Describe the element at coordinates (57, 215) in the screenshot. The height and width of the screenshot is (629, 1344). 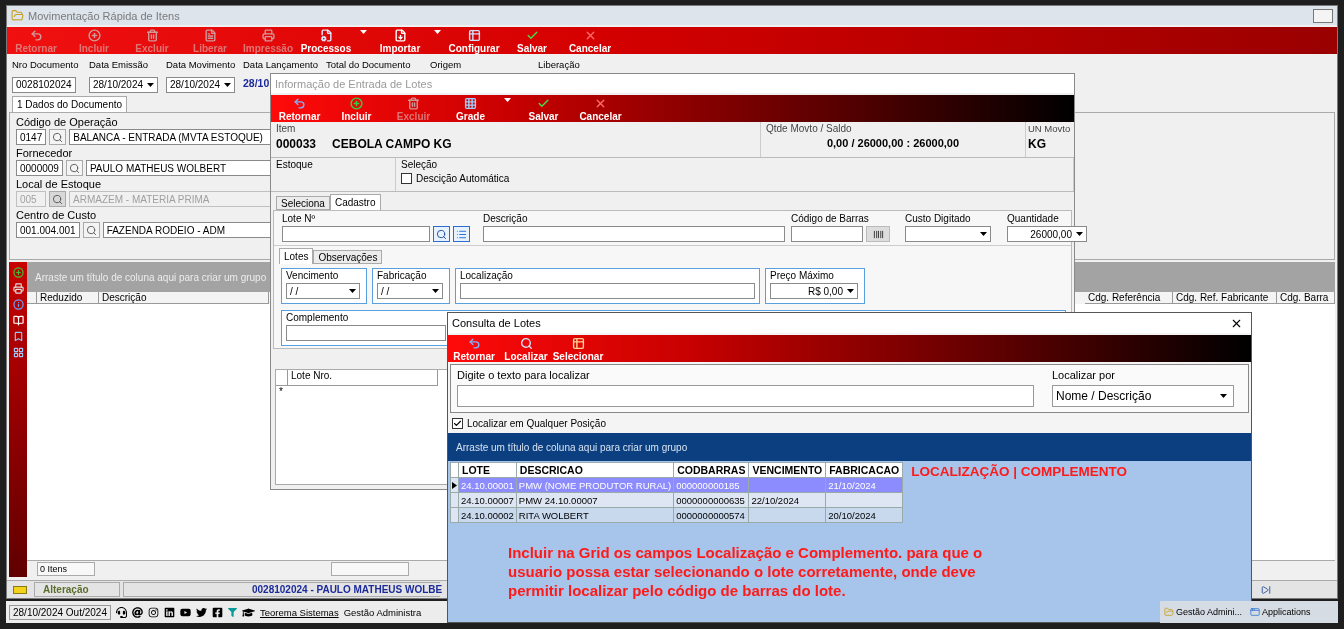
I see `field-label: Centro de Custo` at that location.